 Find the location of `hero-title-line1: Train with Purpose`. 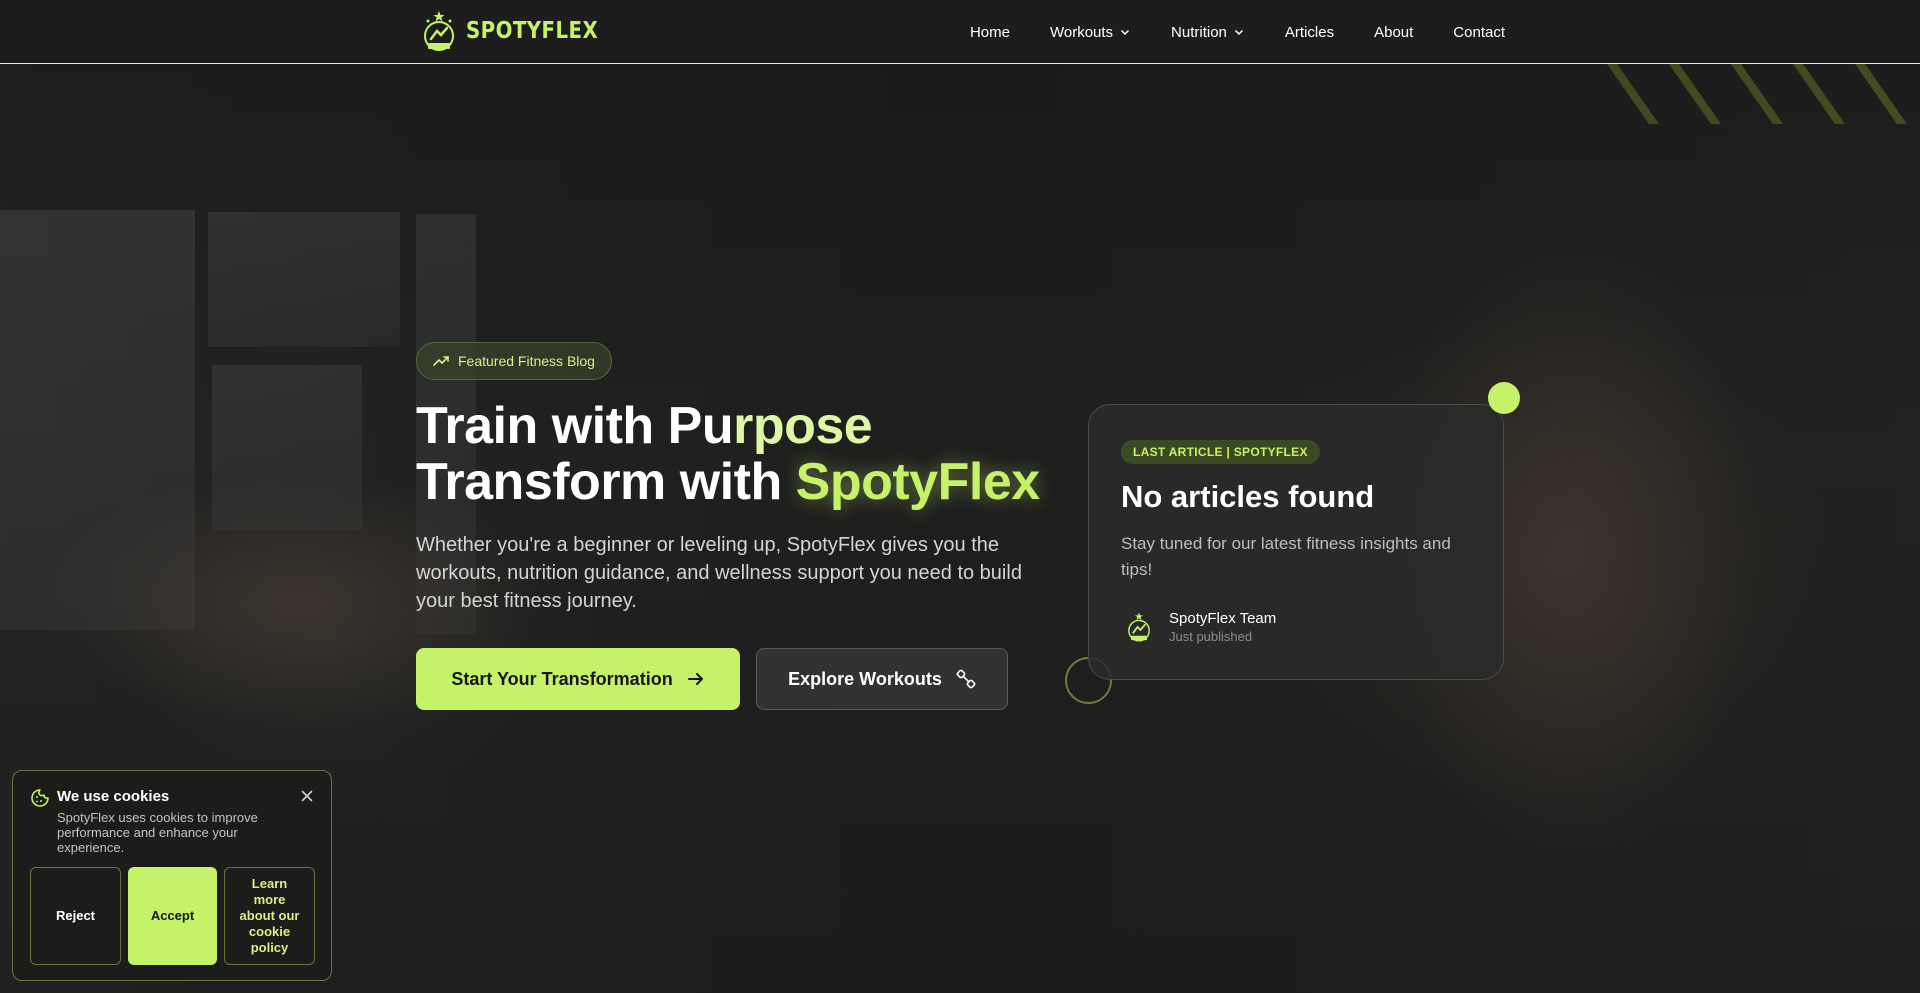

hero-title-line1: Train with Purpose is located at coordinates (644, 426).